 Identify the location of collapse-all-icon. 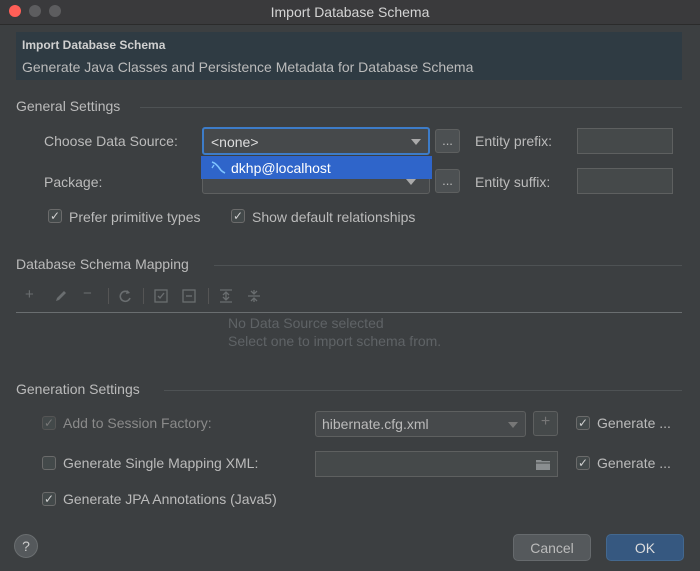
(254, 296).